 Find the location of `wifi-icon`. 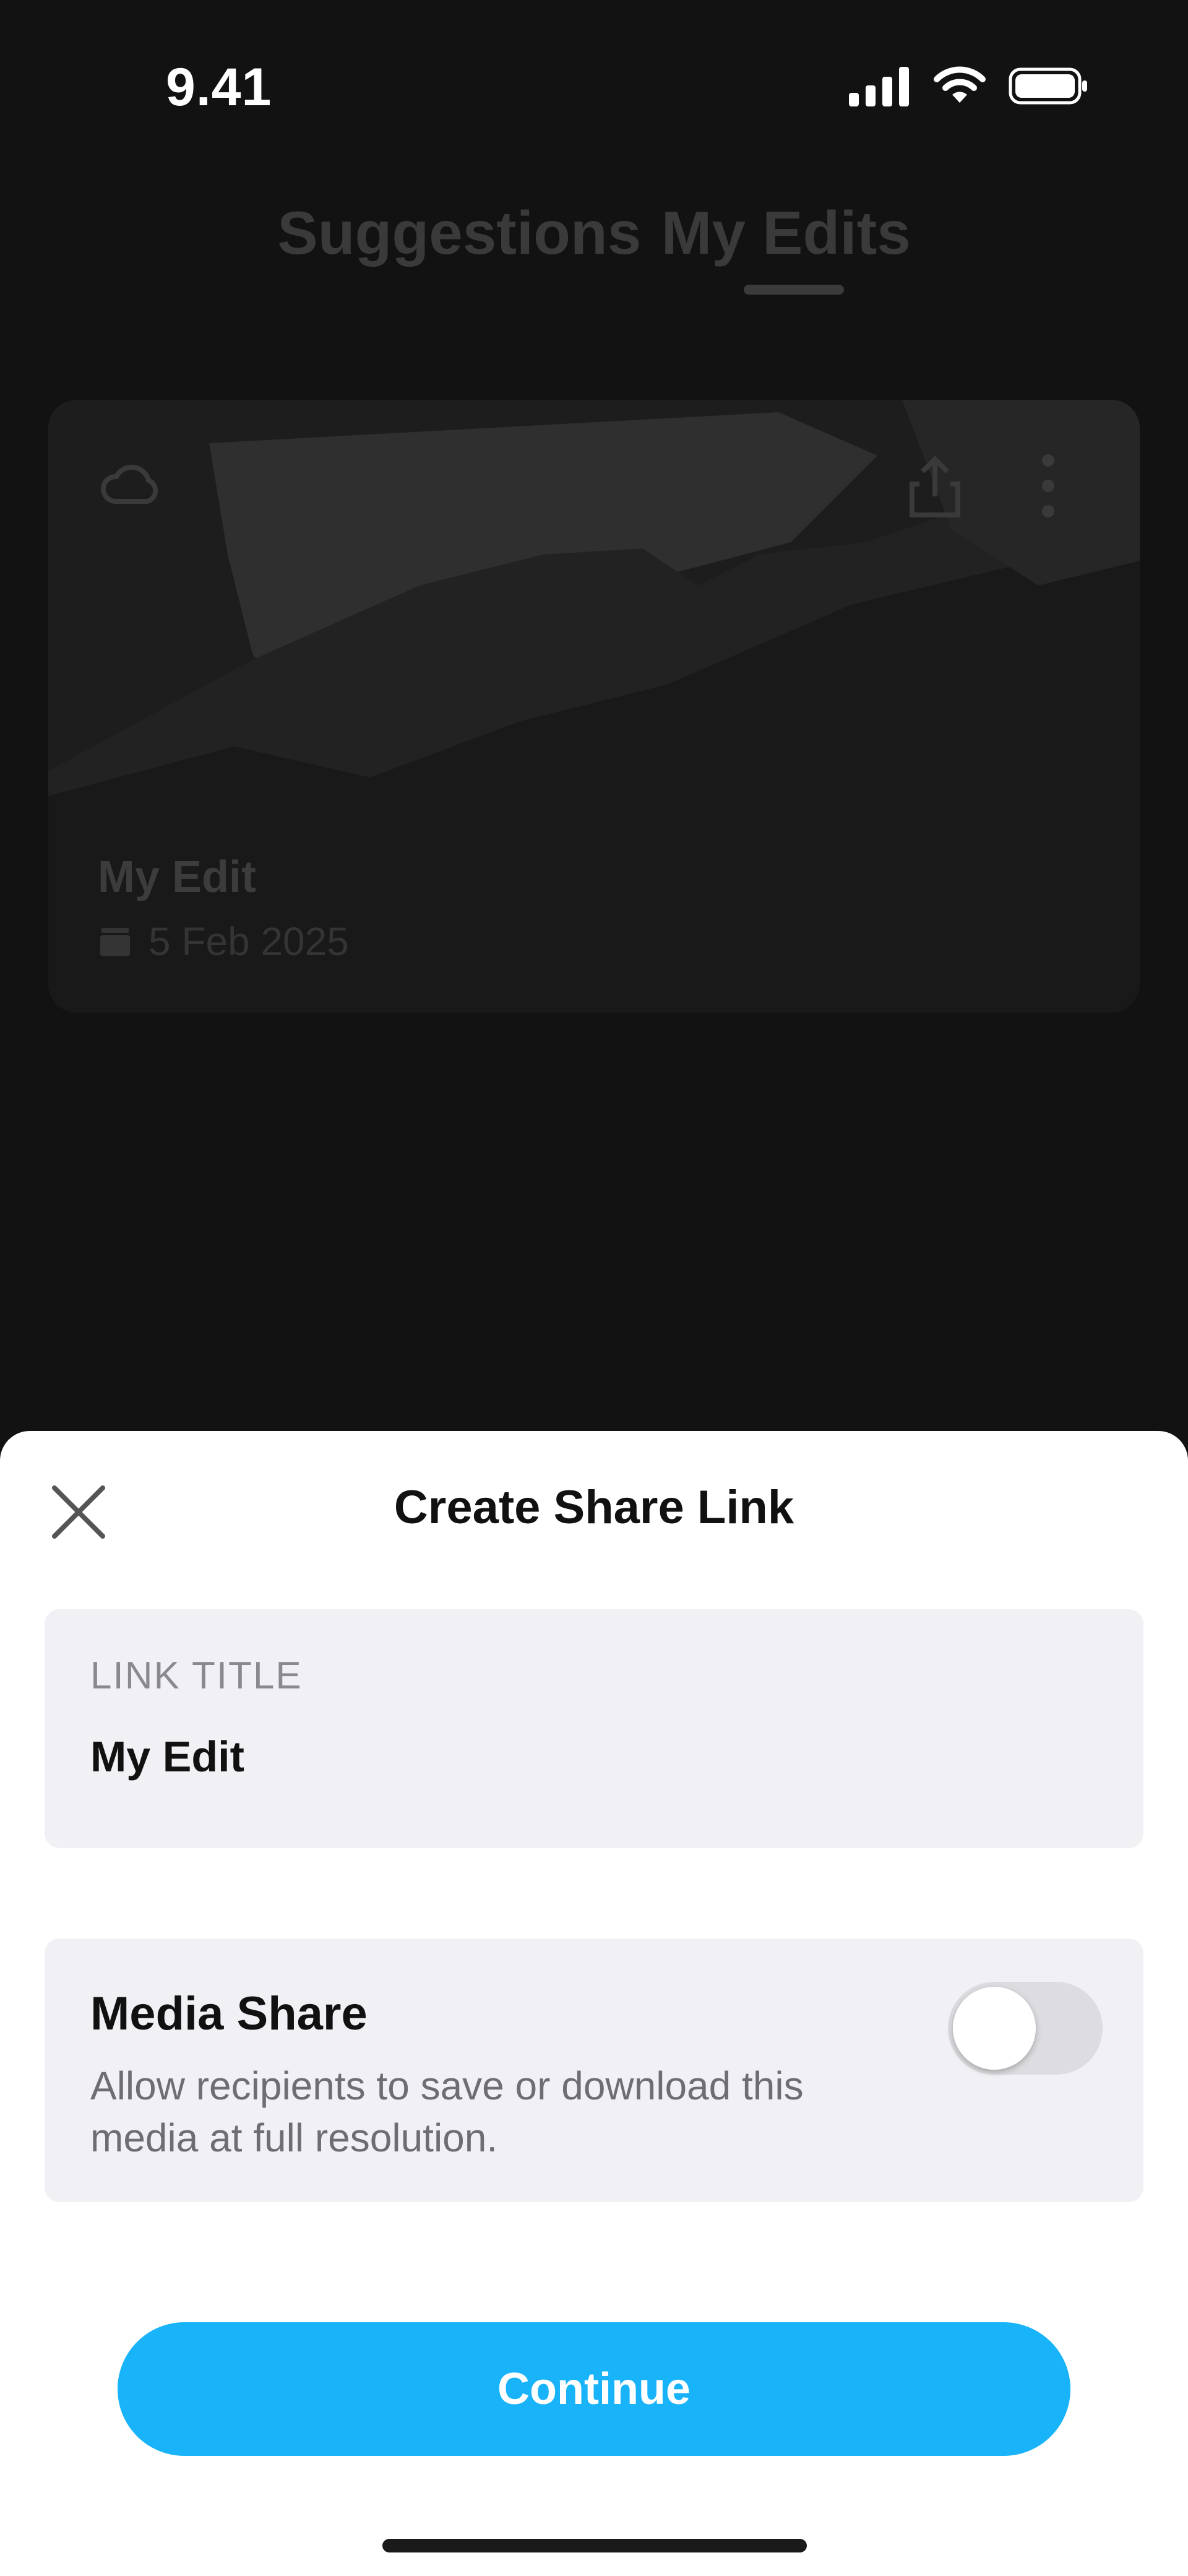

wifi-icon is located at coordinates (960, 84).